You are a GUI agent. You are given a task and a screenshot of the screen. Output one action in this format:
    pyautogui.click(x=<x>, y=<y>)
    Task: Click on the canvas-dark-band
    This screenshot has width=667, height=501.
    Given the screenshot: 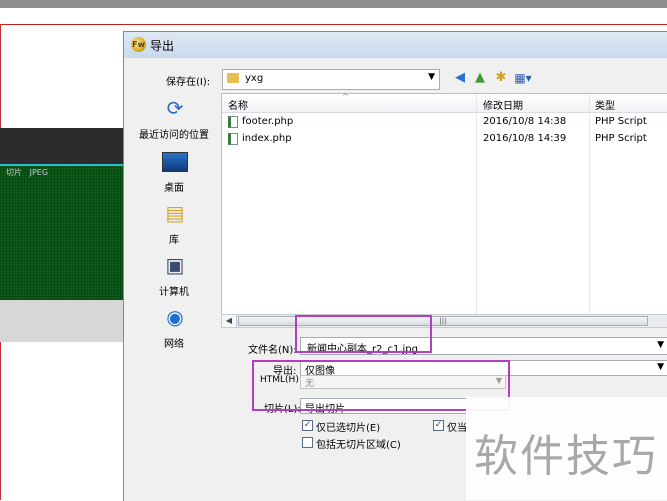 What is the action you would take?
    pyautogui.click(x=61, y=146)
    